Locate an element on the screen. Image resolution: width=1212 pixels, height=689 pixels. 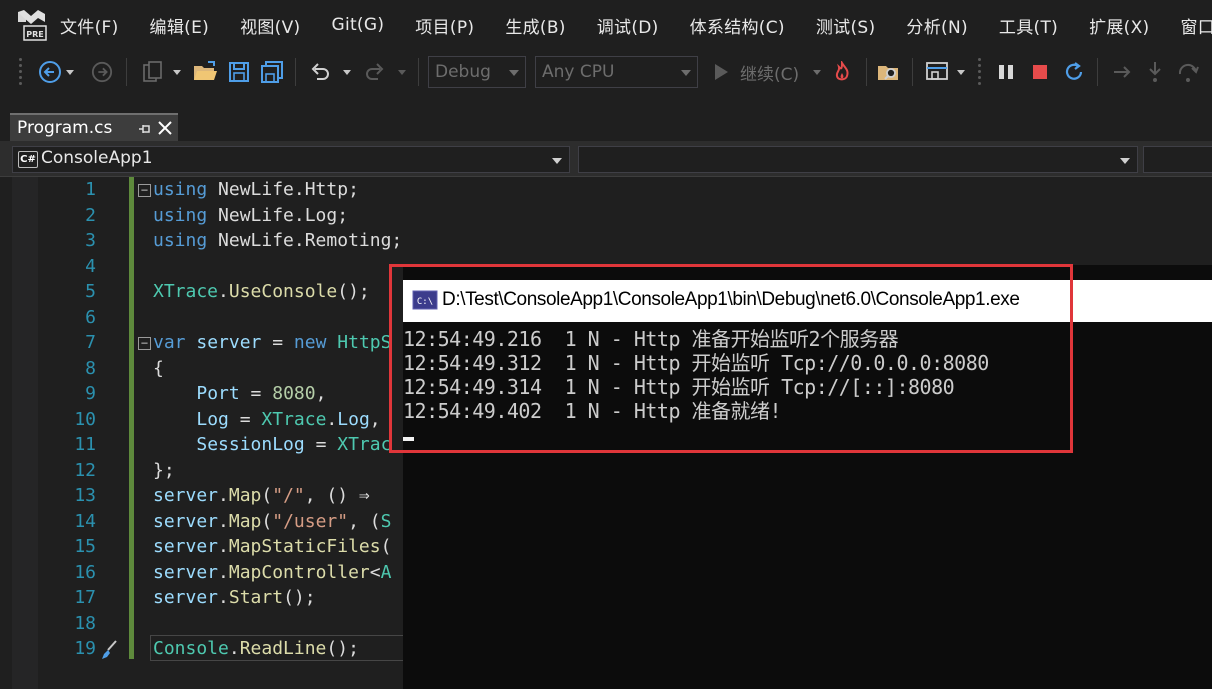
application-insights-icon is located at coordinates (937, 72).